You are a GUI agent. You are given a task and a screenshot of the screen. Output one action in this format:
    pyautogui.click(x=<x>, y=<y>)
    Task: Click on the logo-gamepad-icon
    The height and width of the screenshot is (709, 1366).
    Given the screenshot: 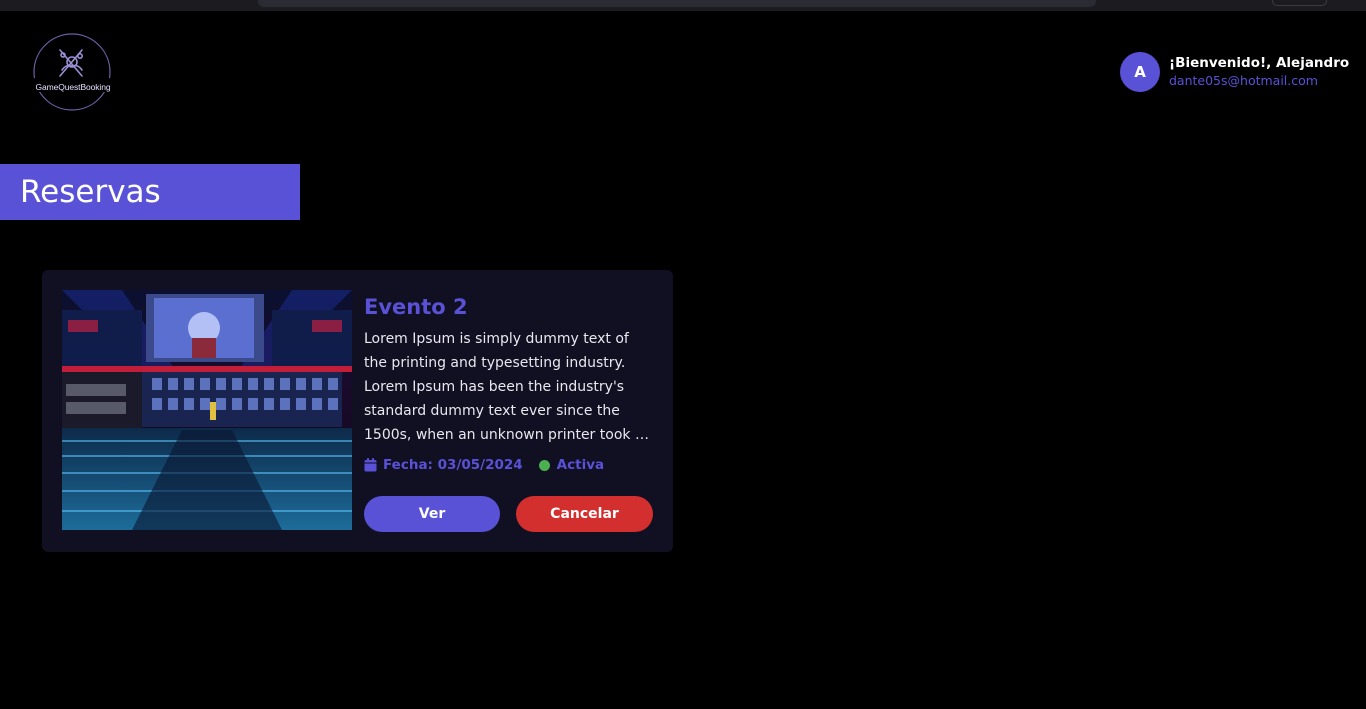 What is the action you would take?
    pyautogui.click(x=72, y=72)
    